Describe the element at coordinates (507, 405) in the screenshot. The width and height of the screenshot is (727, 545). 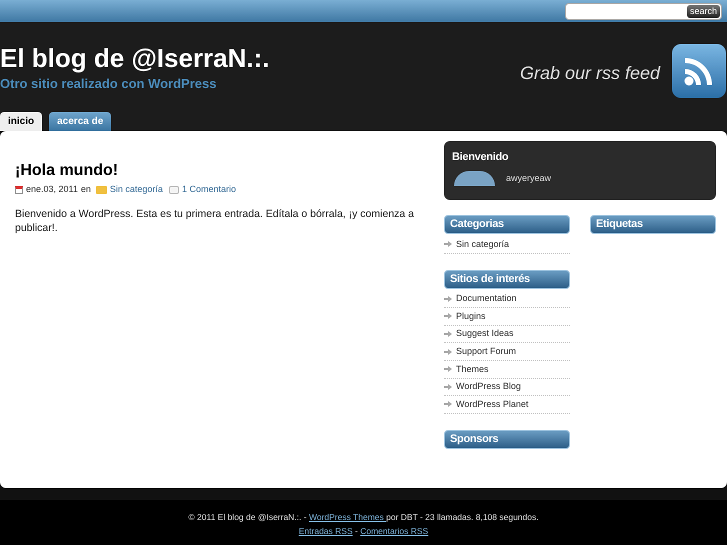
I see `sidebar-link: WordPress Planet` at that location.